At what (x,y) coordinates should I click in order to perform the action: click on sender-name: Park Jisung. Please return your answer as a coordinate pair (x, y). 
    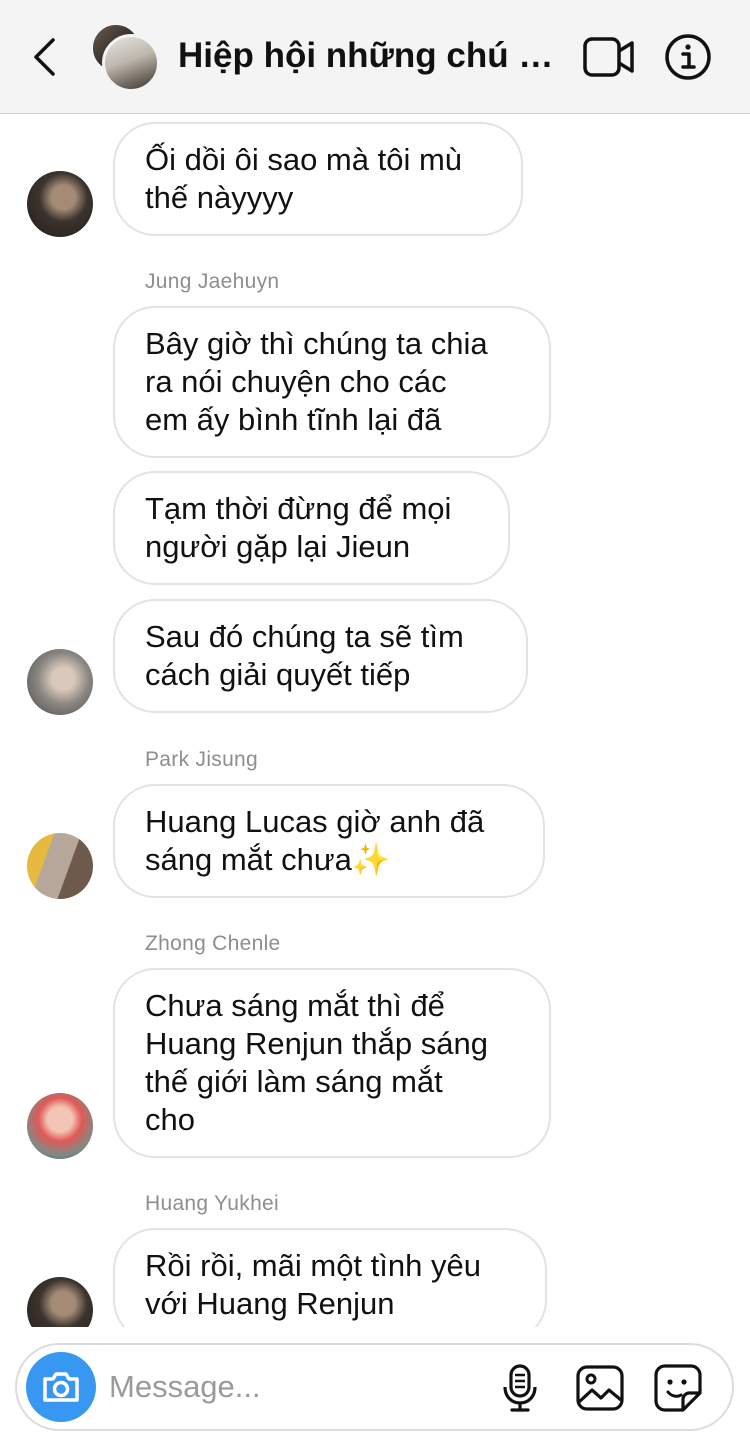
    Looking at the image, I should click on (202, 759).